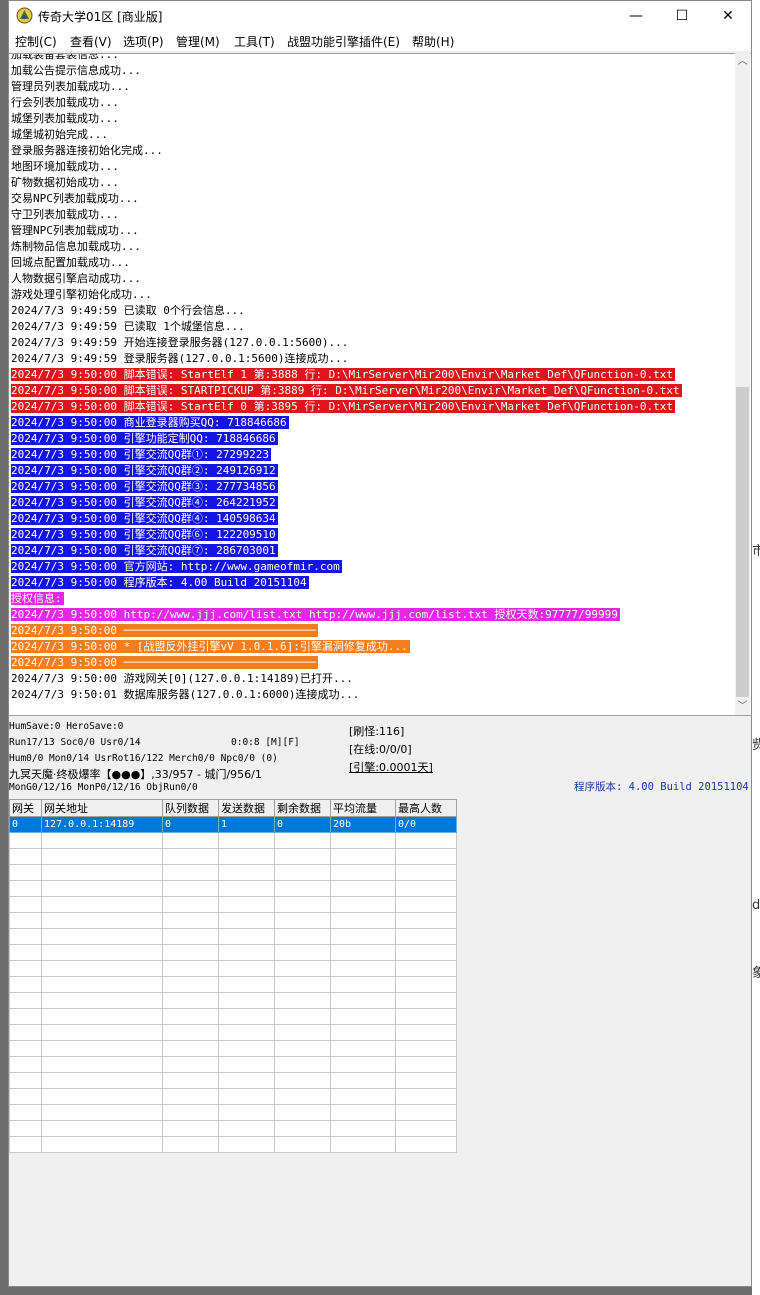 This screenshot has width=760, height=1295. I want to click on minimize-button: —, so click(636, 16).